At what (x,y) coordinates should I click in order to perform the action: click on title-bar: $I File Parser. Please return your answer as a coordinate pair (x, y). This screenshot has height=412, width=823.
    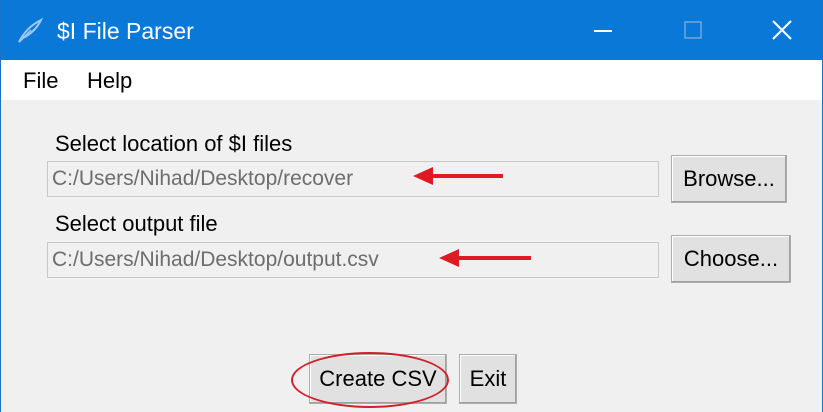
    Looking at the image, I should click on (411, 30).